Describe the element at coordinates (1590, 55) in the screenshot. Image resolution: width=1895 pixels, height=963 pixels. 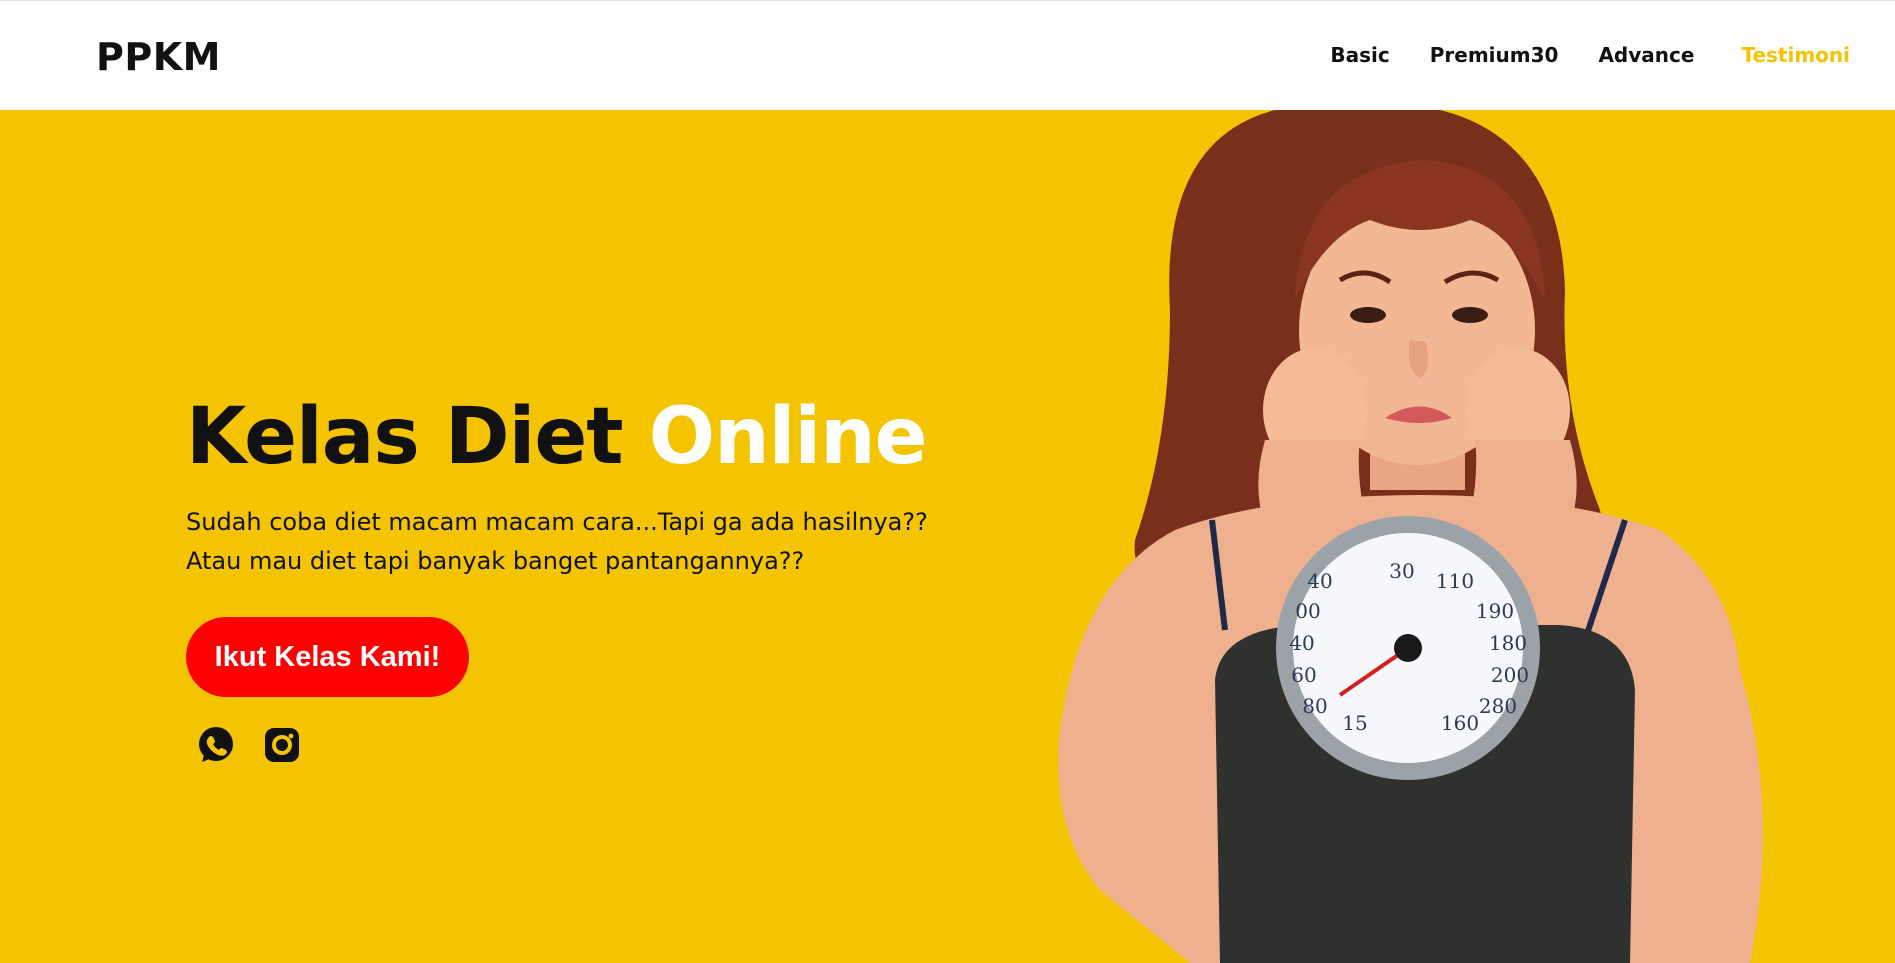
I see `nav-links: Basic Premium30 Advance Testimoni` at that location.